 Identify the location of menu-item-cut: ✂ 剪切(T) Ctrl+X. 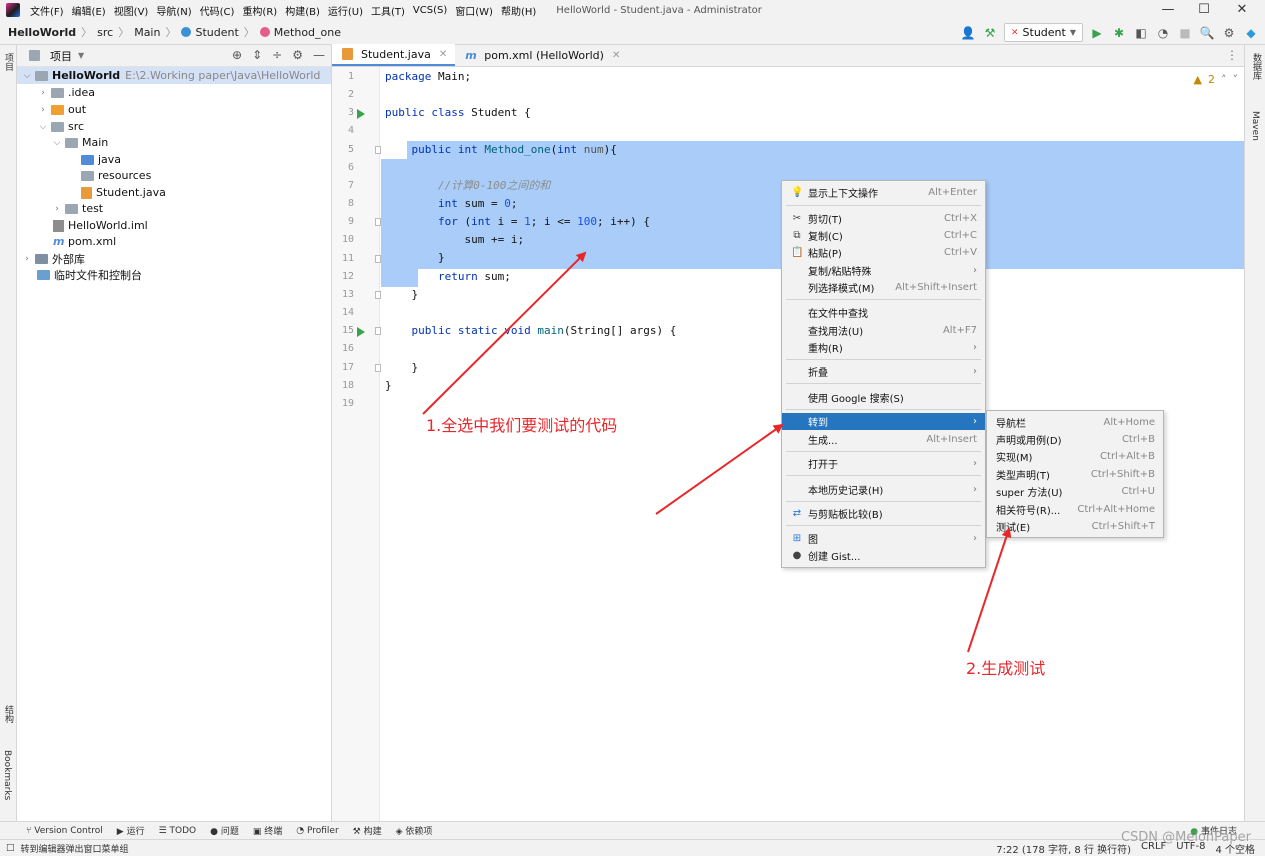
(883, 218).